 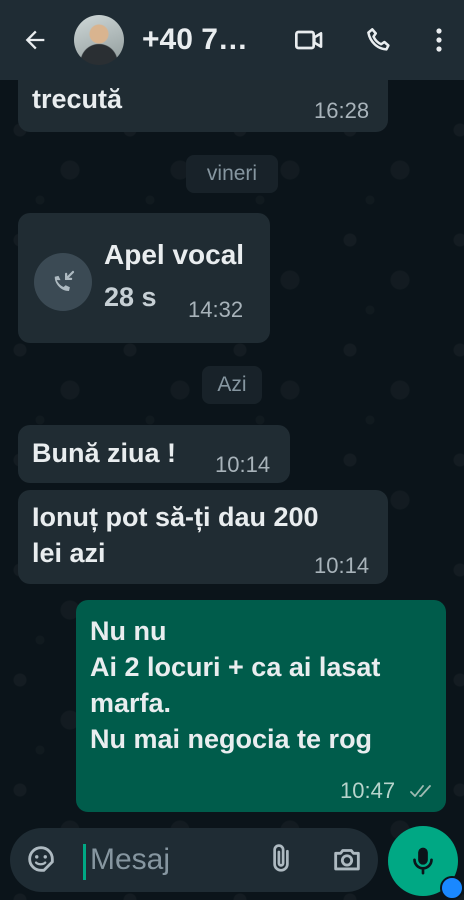 I want to click on missed-call-indicator, so click(x=63, y=282).